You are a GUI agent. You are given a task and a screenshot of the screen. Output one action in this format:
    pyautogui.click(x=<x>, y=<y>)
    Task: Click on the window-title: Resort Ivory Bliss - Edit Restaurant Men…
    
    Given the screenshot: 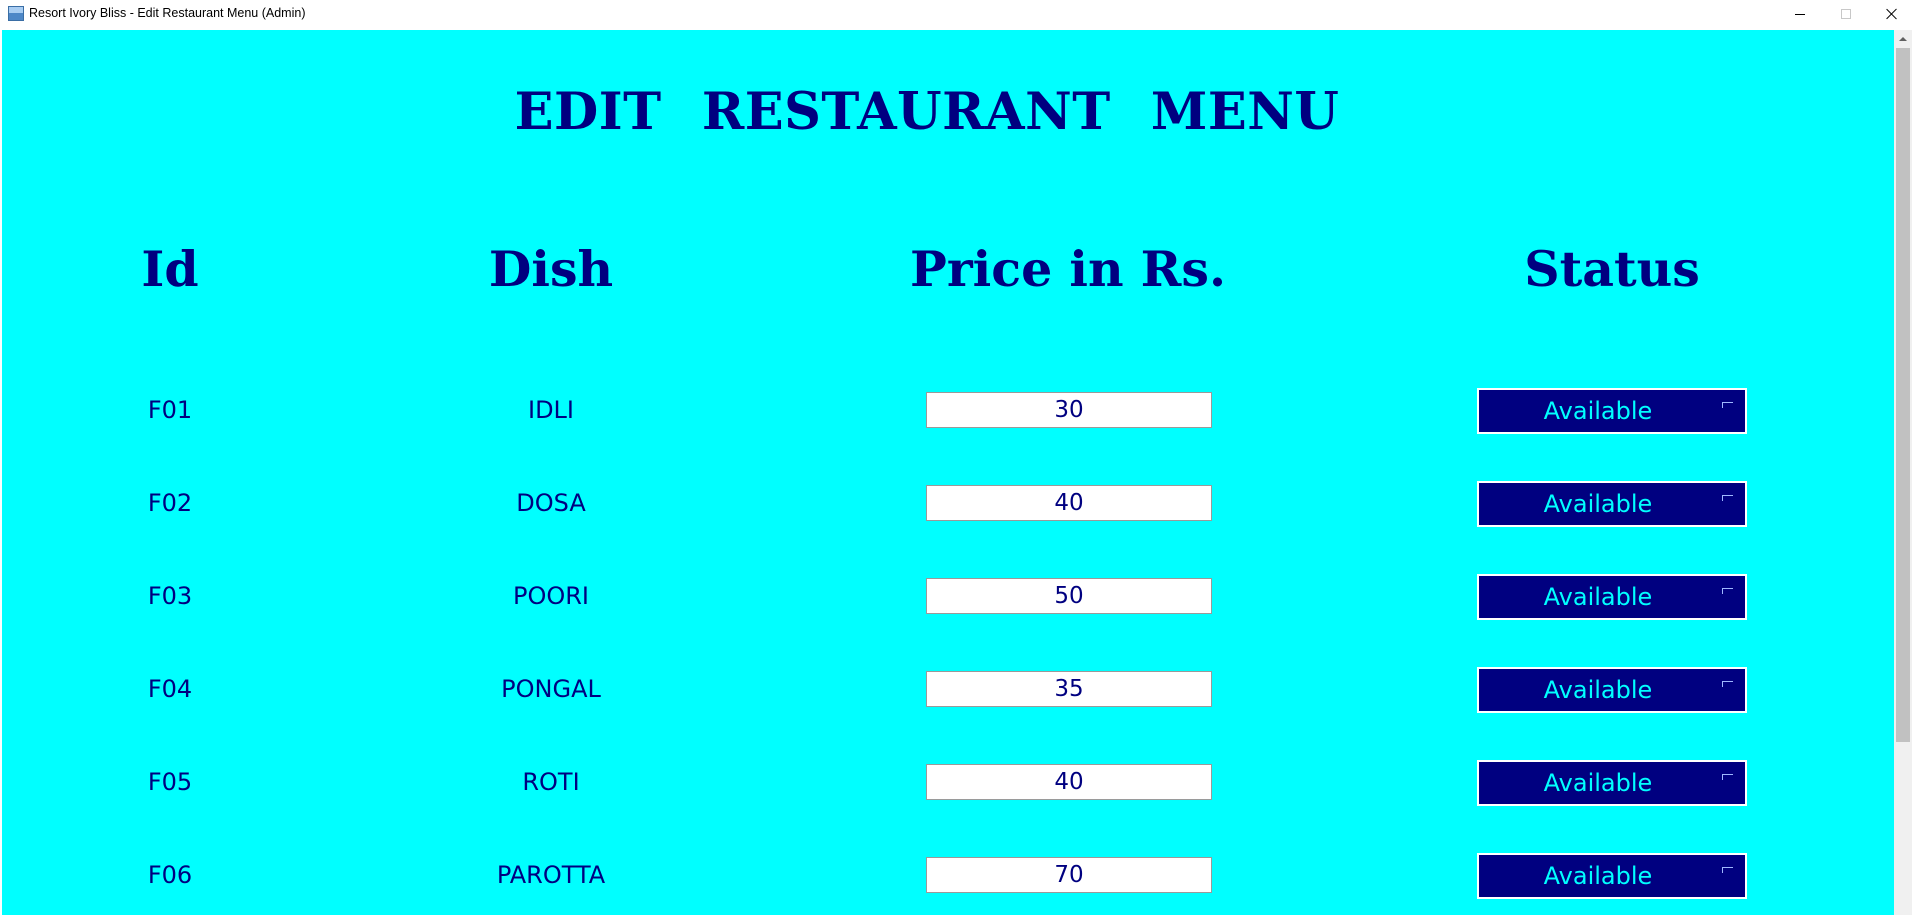 What is the action you would take?
    pyautogui.click(x=167, y=13)
    